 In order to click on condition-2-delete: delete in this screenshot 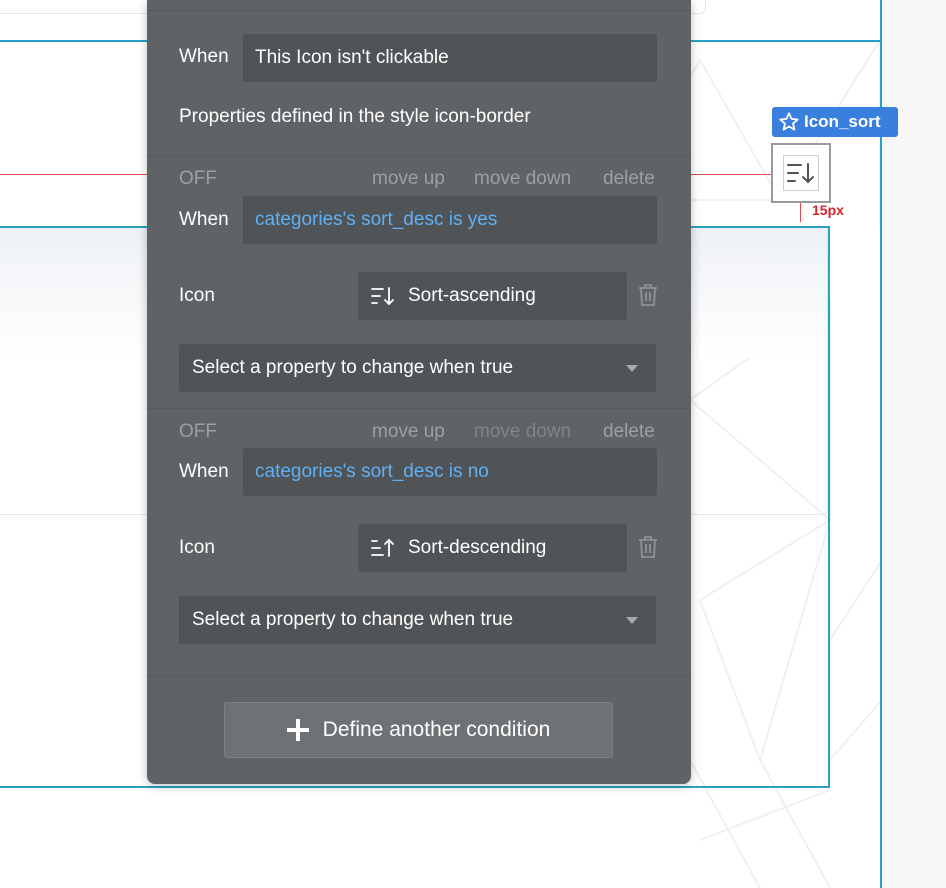, I will do `click(629, 432)`.